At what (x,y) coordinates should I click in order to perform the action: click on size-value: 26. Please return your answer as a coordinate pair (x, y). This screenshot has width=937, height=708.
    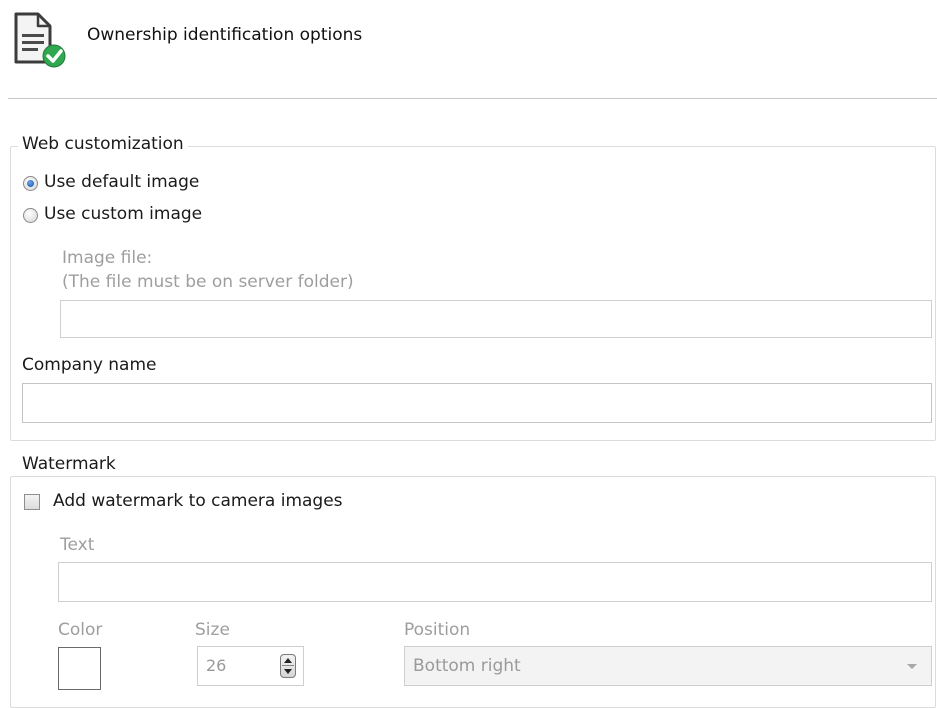
    Looking at the image, I should click on (216, 665).